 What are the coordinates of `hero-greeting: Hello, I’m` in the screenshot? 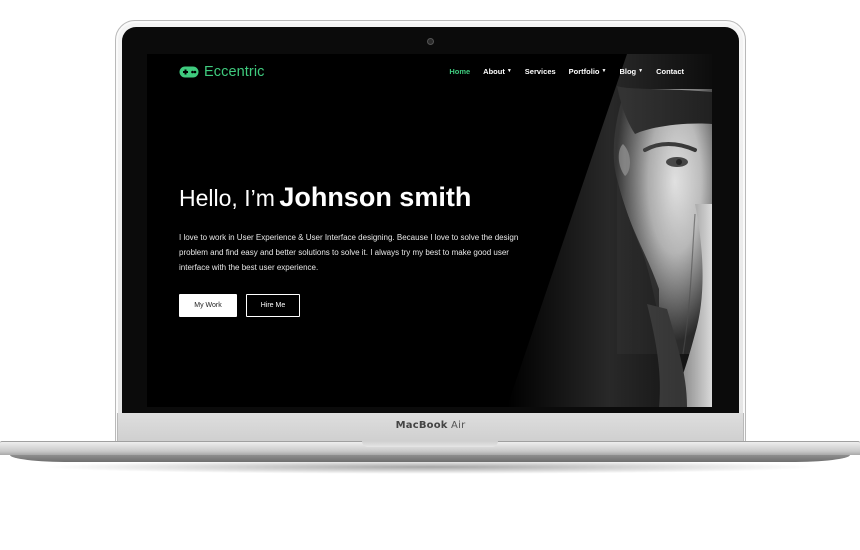 It's located at (227, 198).